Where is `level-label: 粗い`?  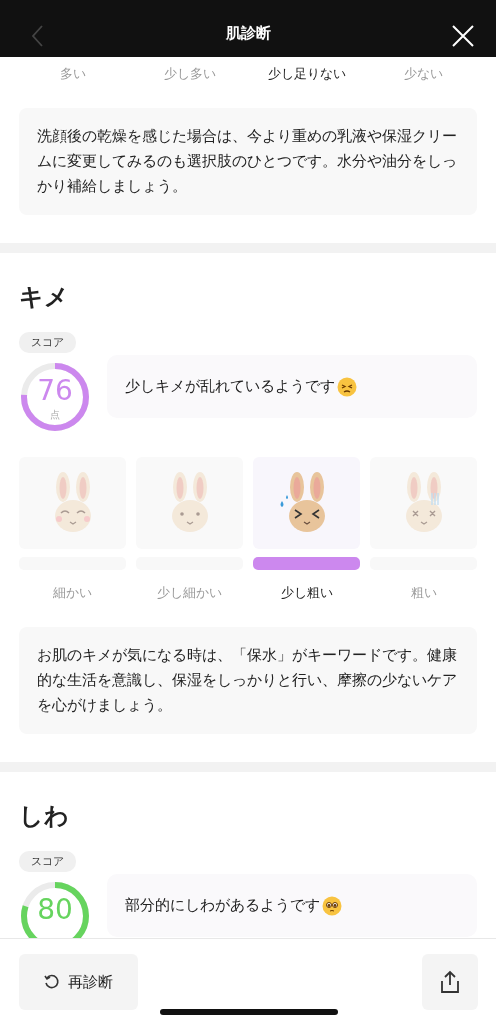 level-label: 粗い is located at coordinates (423, 593).